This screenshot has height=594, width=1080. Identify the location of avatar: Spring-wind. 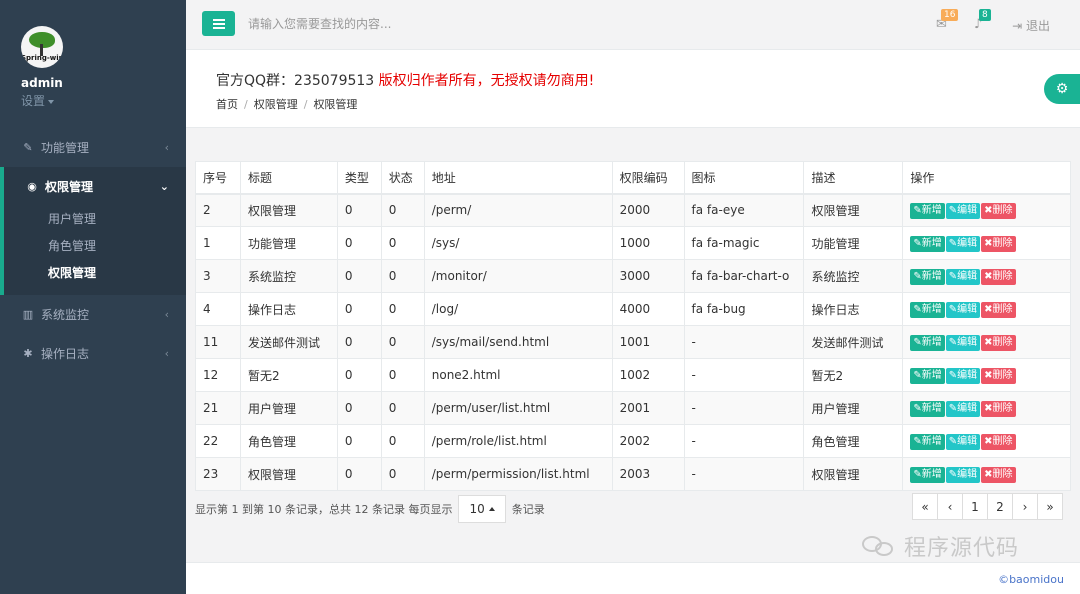
(42, 47).